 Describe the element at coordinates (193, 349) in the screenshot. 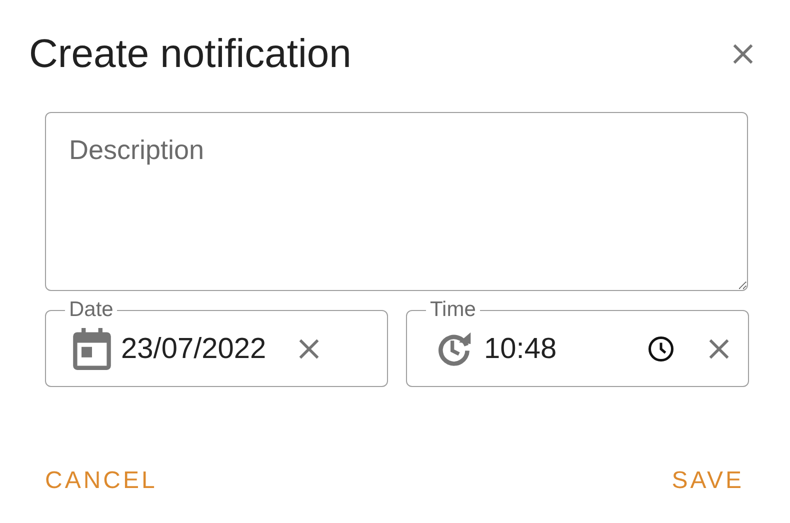

I see `date-value: 23/07/2022` at that location.